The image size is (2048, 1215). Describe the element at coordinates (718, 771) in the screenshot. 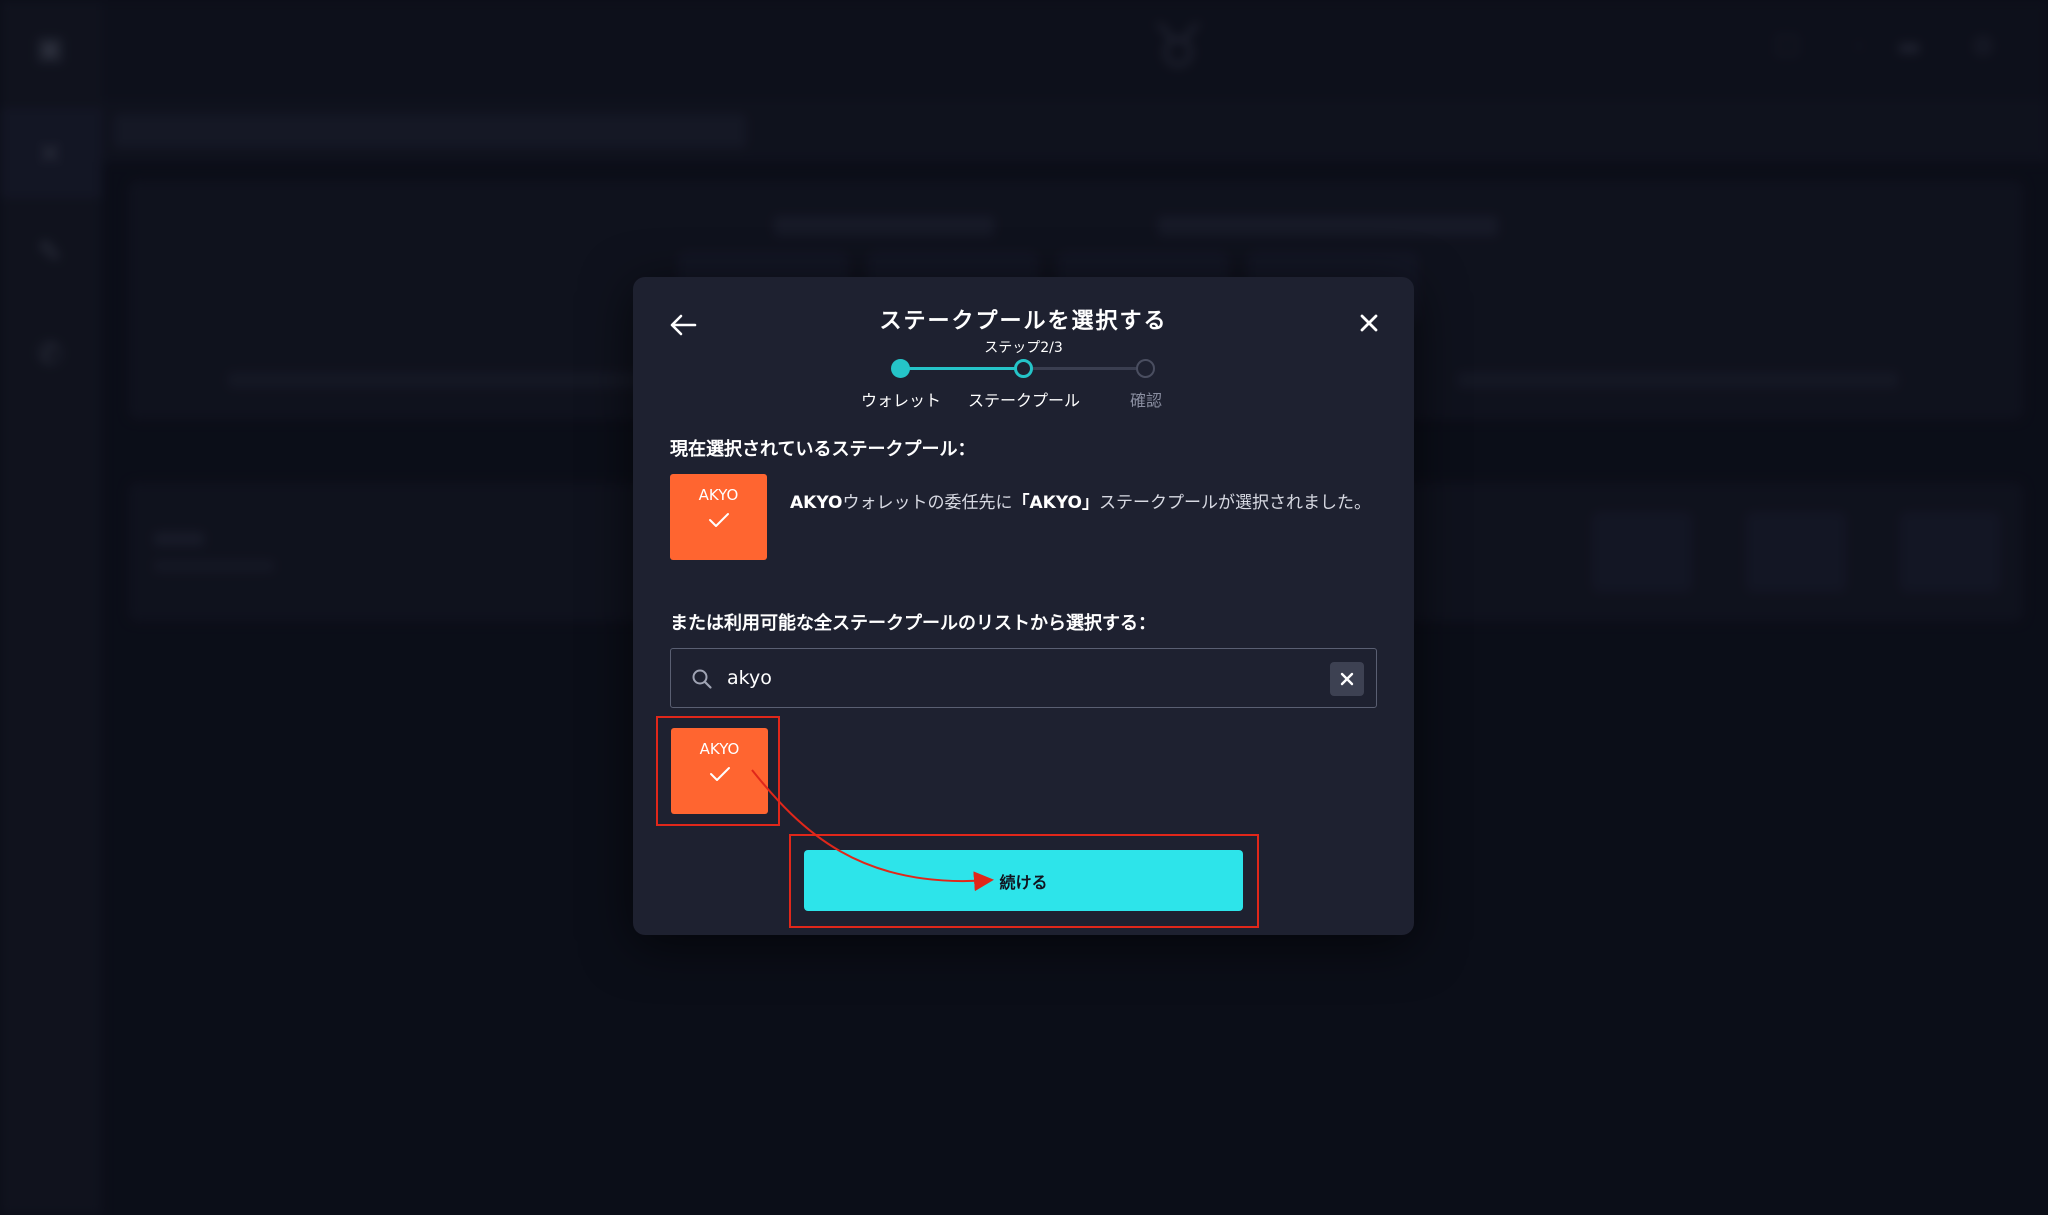

I see `annotation-highlight-pool` at that location.